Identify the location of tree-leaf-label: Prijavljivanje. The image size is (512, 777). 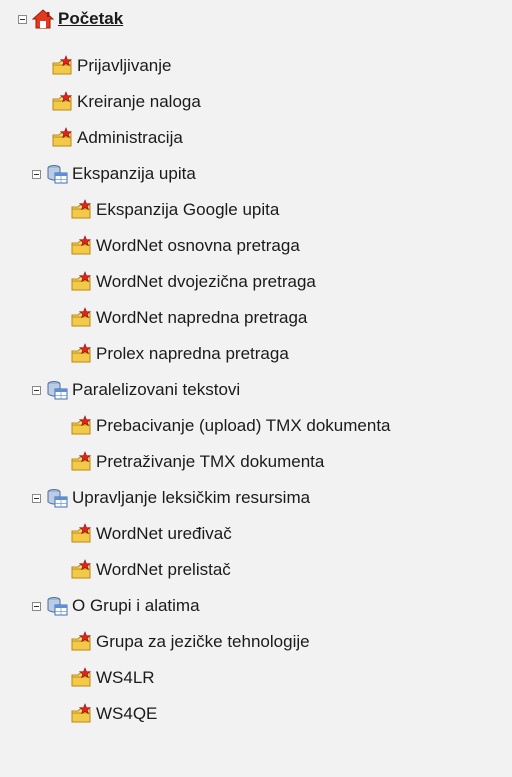
(124, 66).